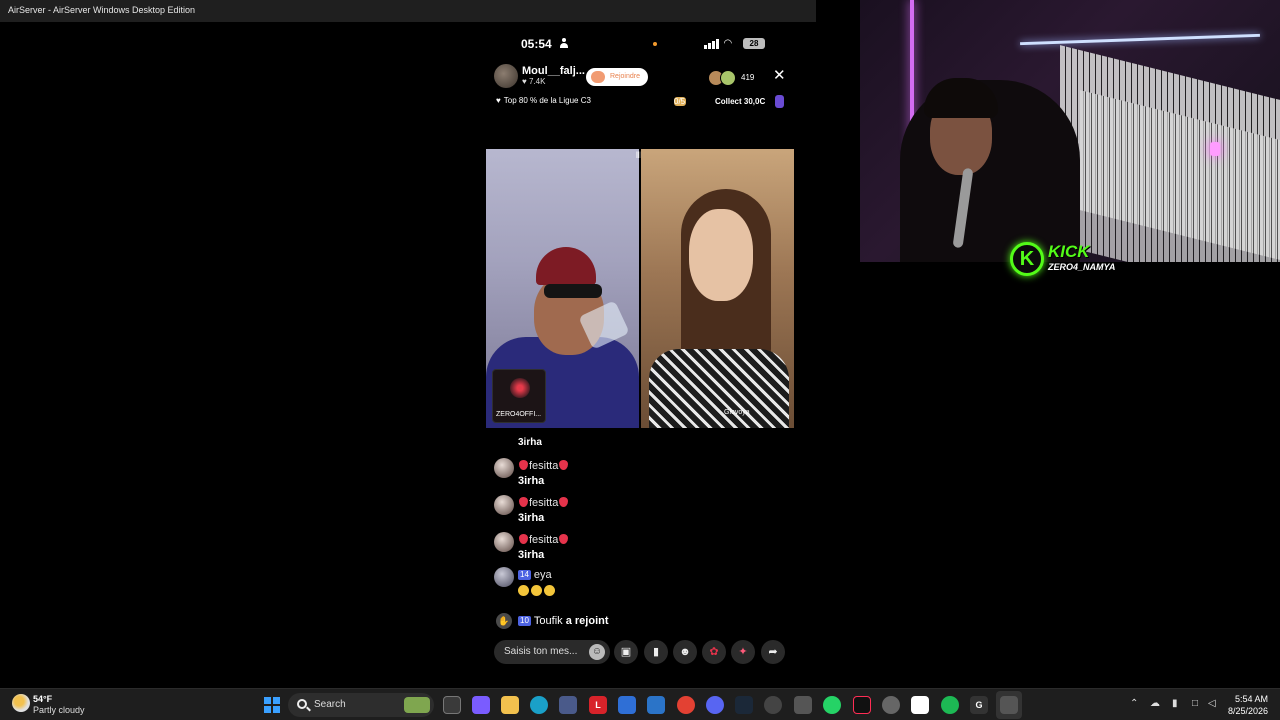  Describe the element at coordinates (744, 705) in the screenshot. I see `steam-icon` at that location.